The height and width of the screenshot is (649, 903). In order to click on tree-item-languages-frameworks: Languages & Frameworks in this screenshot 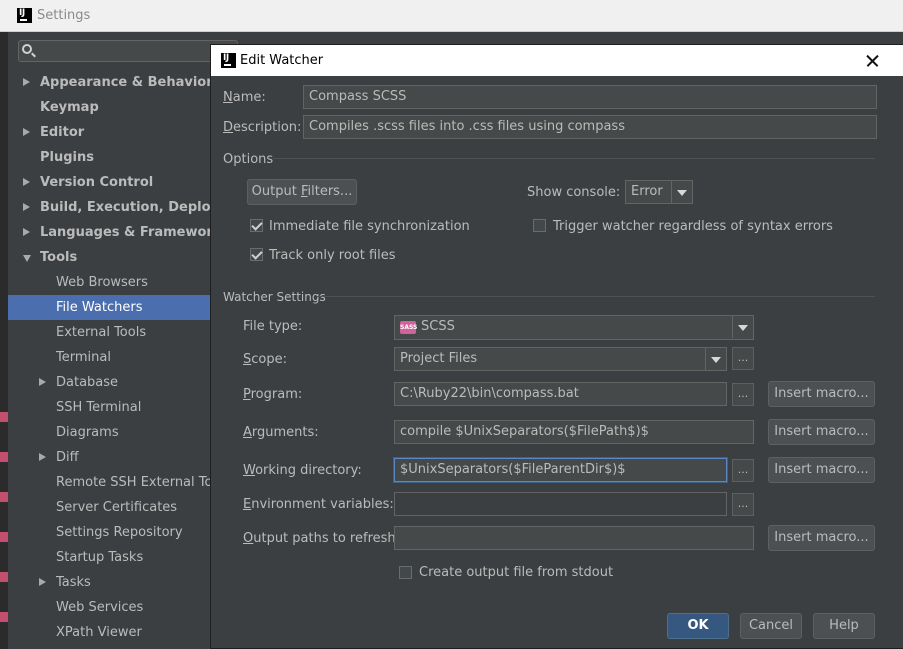, I will do `click(109, 232)`.